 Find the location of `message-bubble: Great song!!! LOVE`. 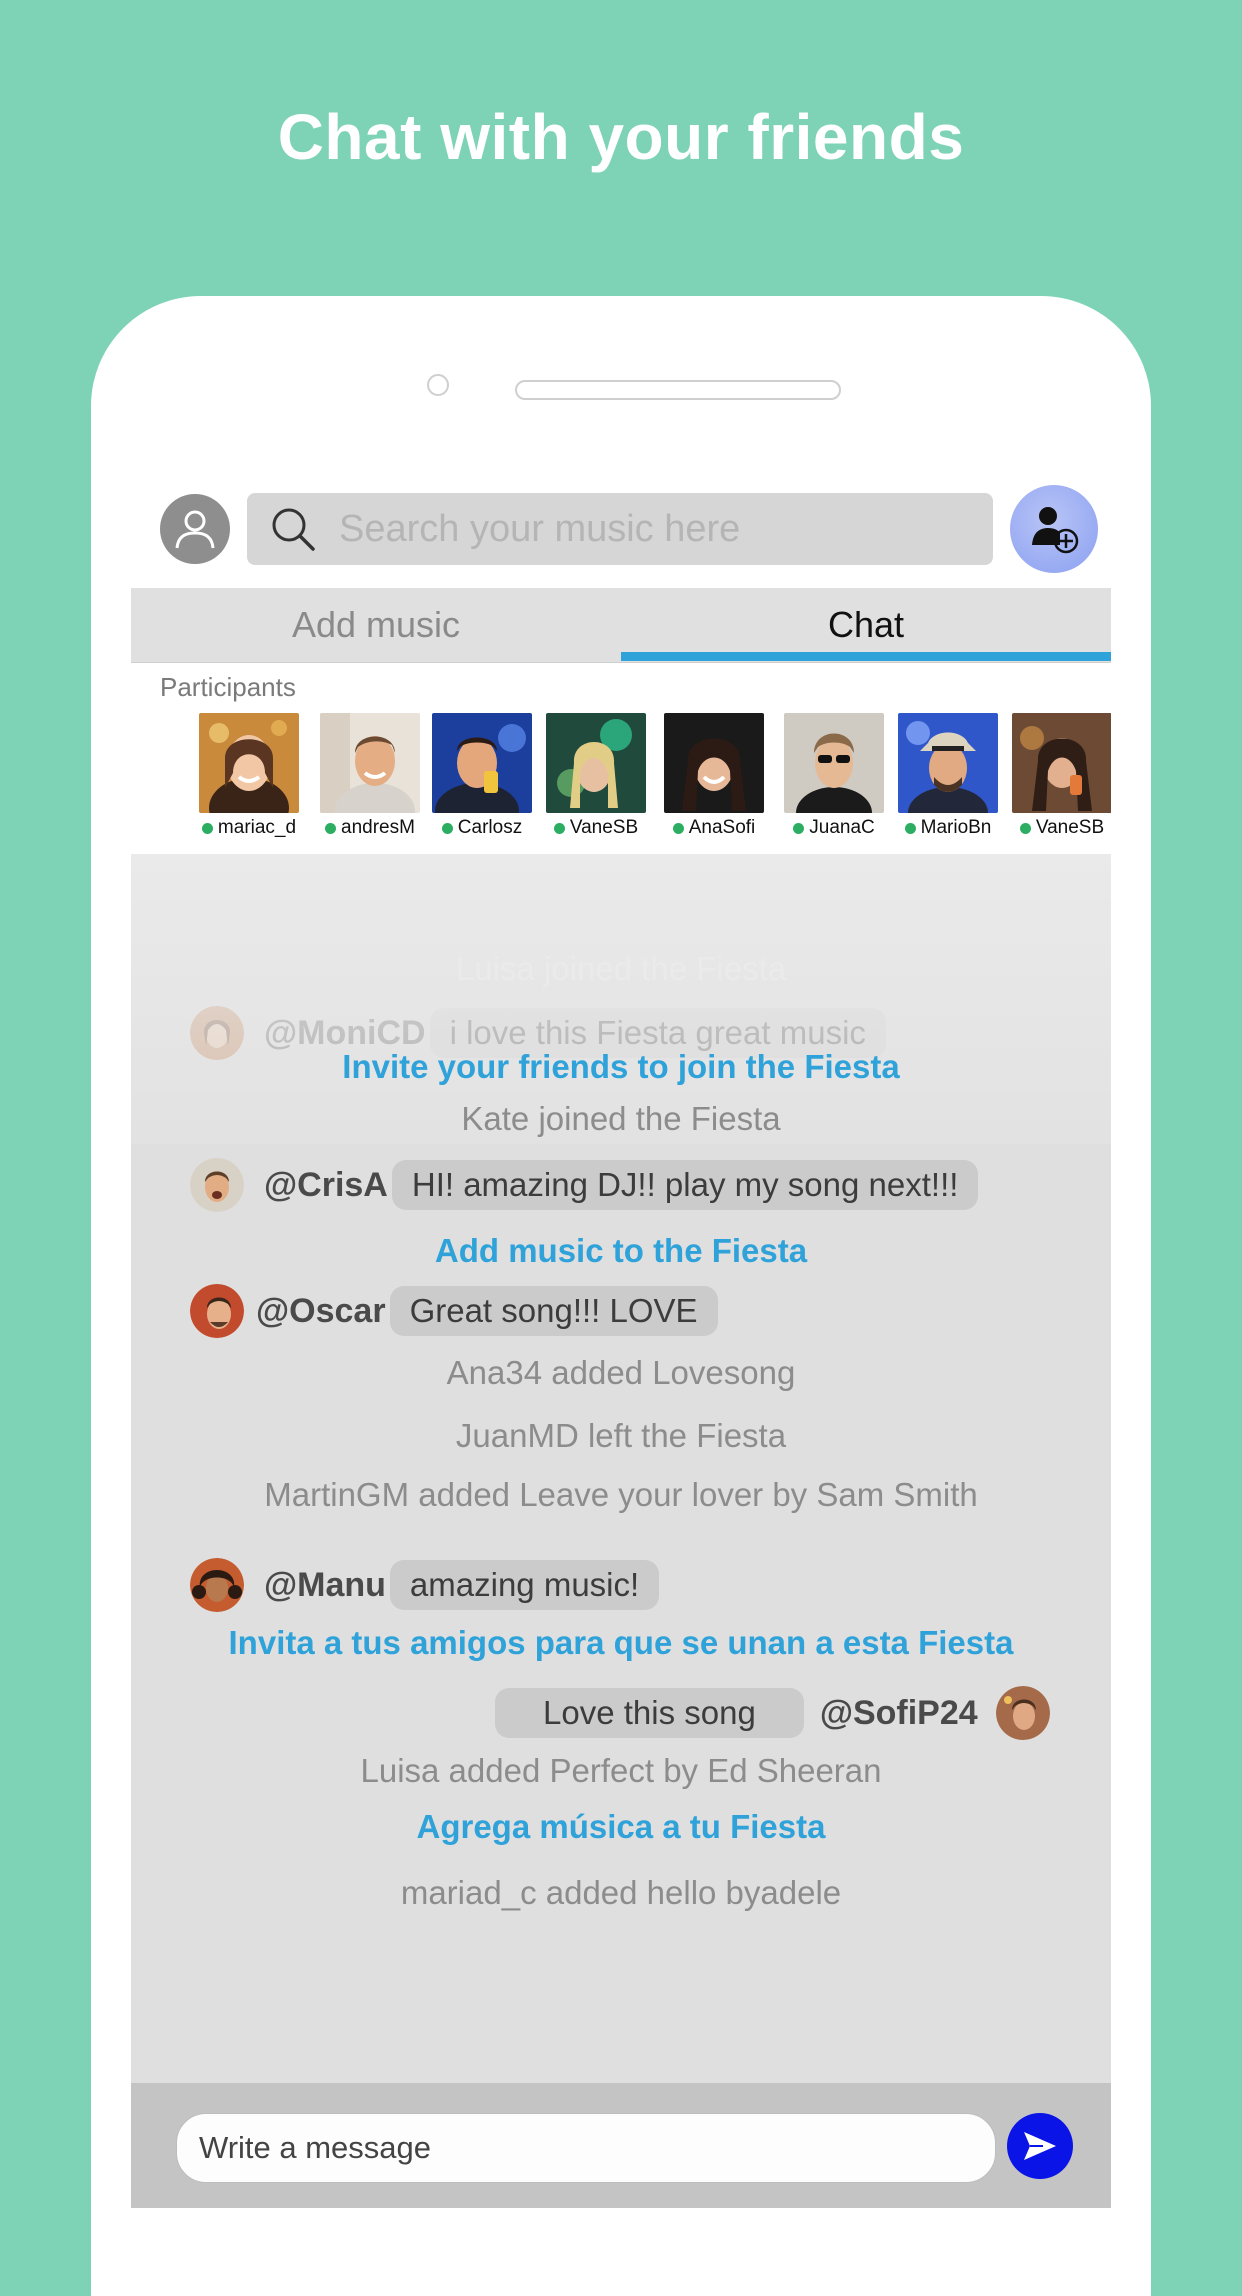

message-bubble: Great song!!! LOVE is located at coordinates (553, 1311).